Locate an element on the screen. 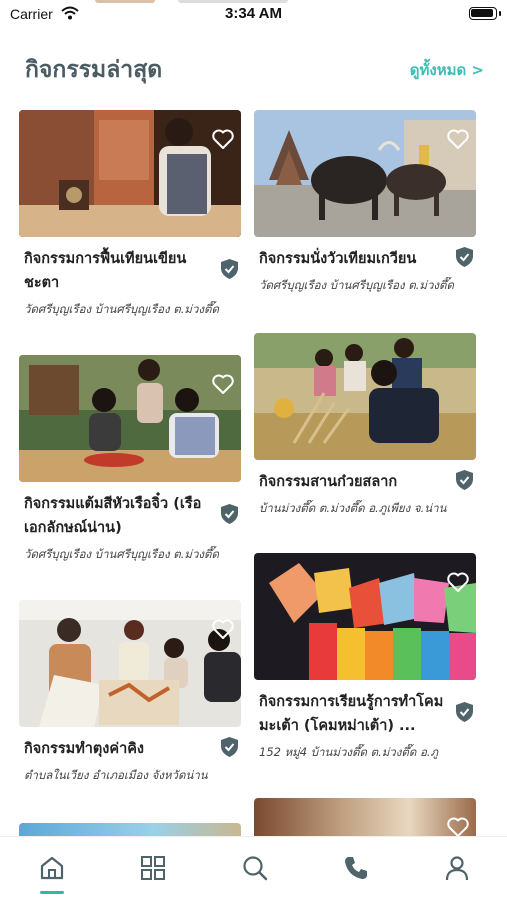 This screenshot has width=507, height=900. search-icon is located at coordinates (255, 868).